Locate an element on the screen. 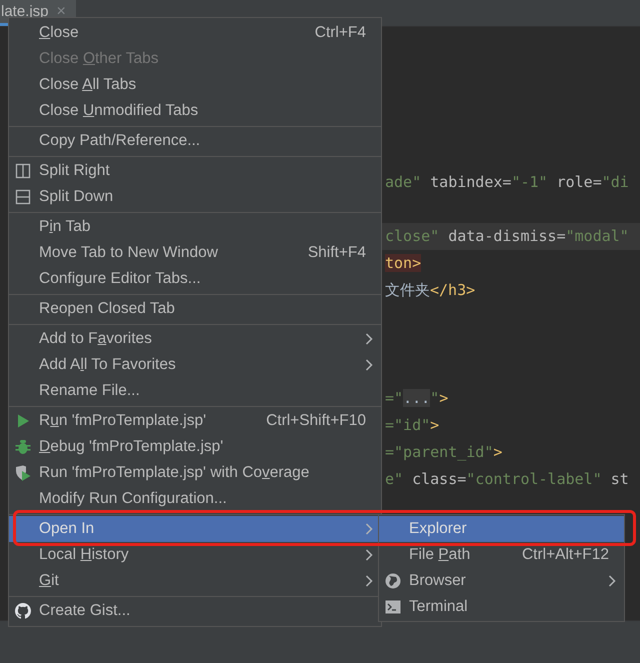  code-line: ="..."> is located at coordinates (417, 398).